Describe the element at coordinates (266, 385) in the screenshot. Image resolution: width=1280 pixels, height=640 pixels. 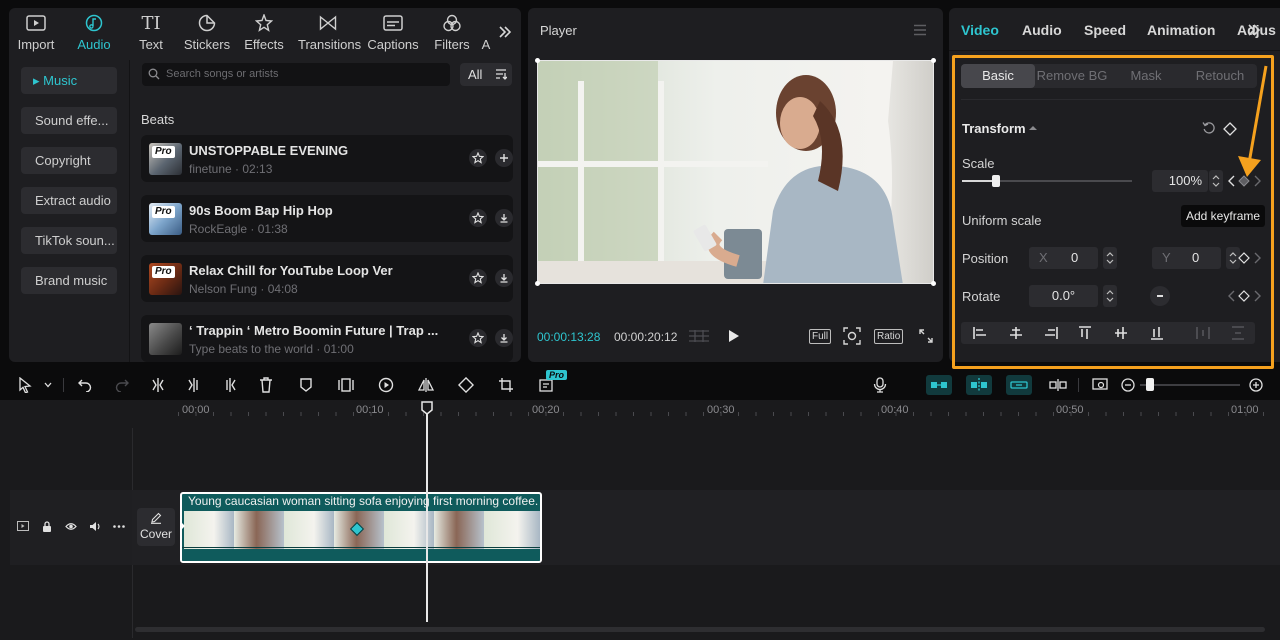
I see `delete-icon` at that location.